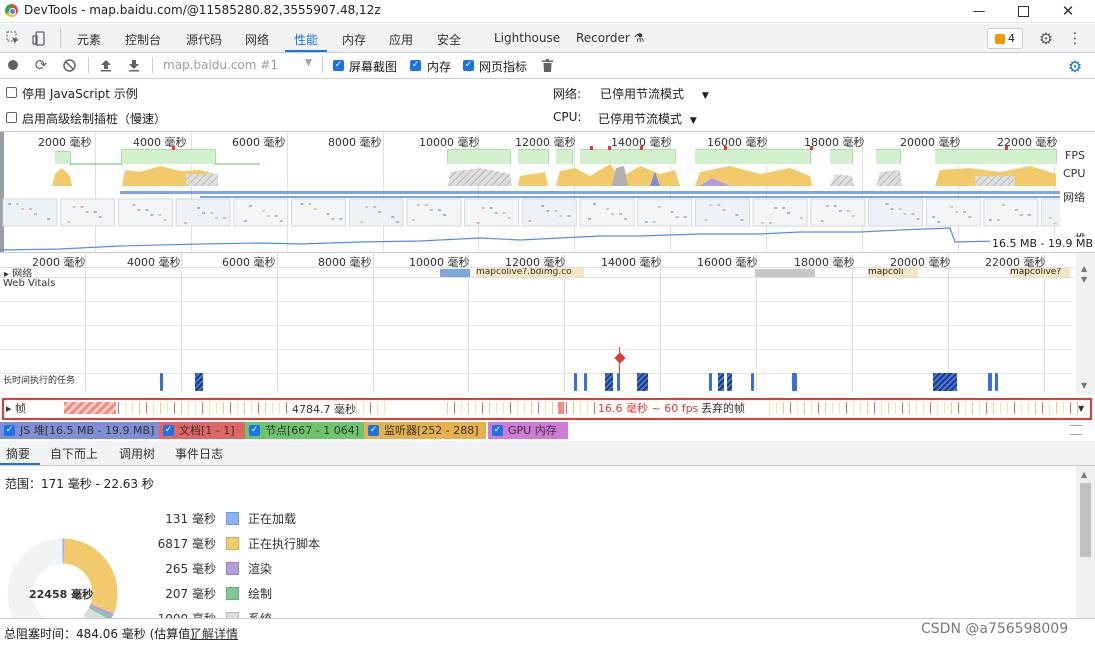 The height and width of the screenshot is (645, 1095). Describe the element at coordinates (39, 38) in the screenshot. I see `device-toolbar-icon` at that location.